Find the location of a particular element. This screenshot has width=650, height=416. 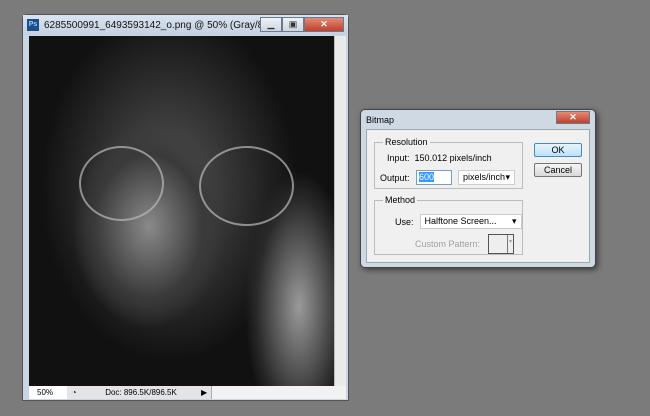

output-unit: pixels/inch is located at coordinates (484, 177).